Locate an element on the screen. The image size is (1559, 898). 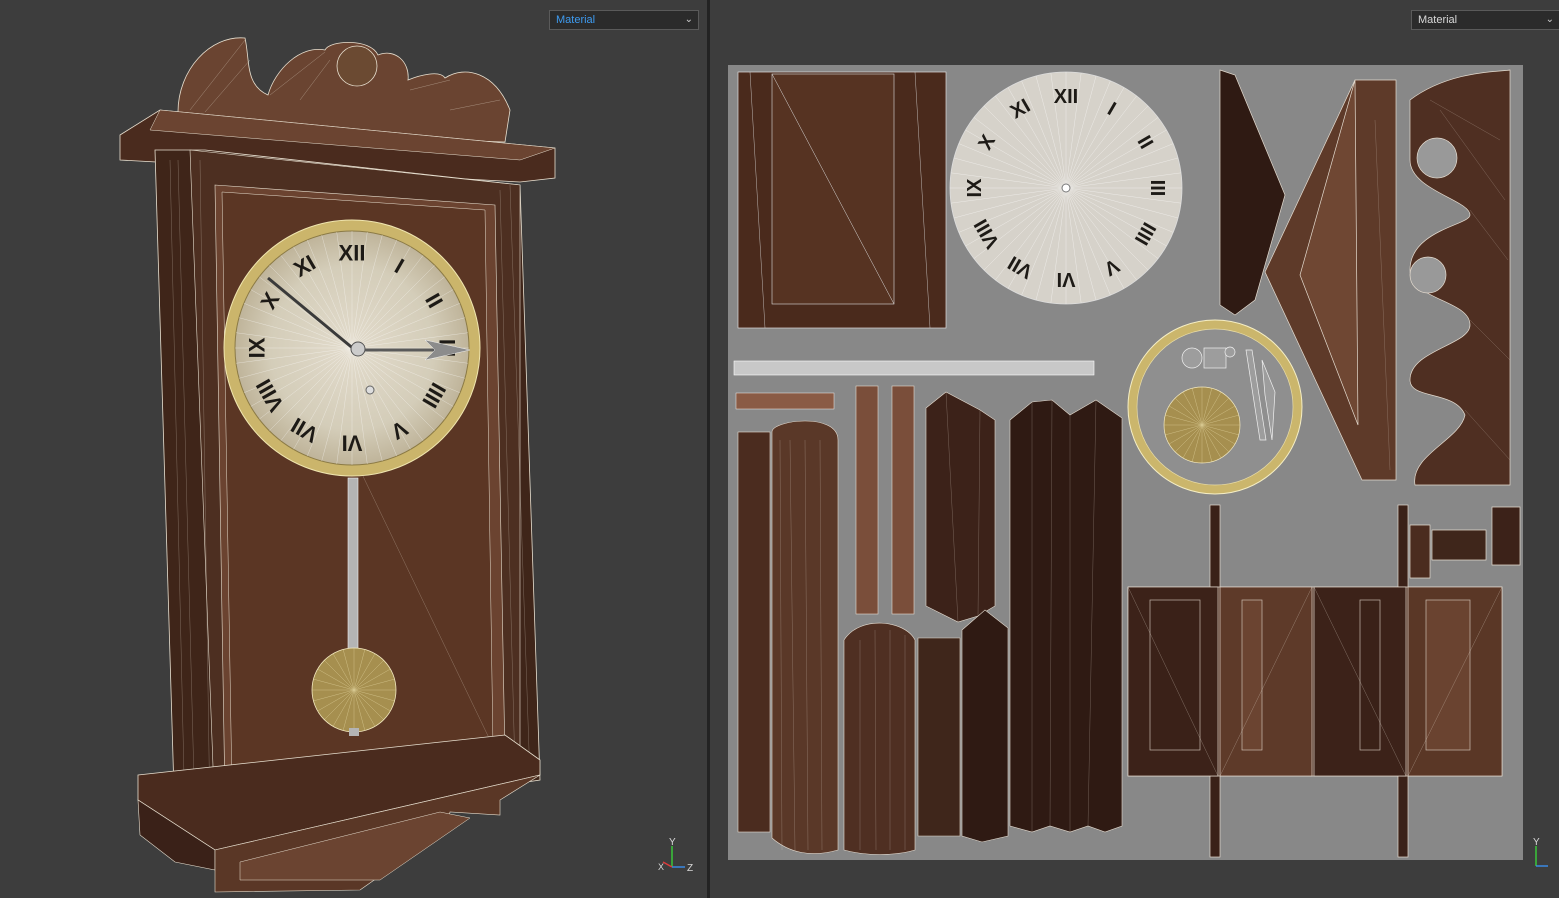
axis-label-y: Y is located at coordinates (672, 842).